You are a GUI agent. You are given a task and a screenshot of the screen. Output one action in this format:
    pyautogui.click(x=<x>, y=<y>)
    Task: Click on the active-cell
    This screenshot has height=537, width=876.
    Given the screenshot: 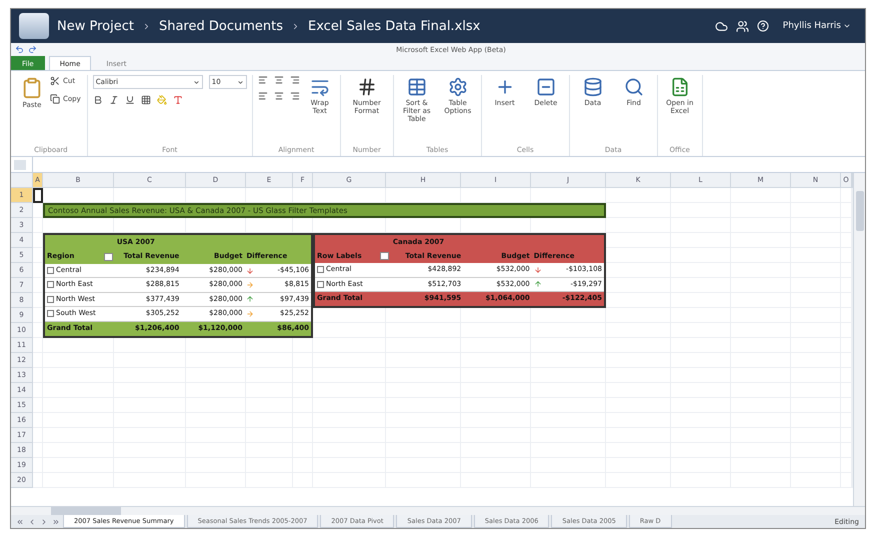 What is the action you would take?
    pyautogui.click(x=38, y=195)
    